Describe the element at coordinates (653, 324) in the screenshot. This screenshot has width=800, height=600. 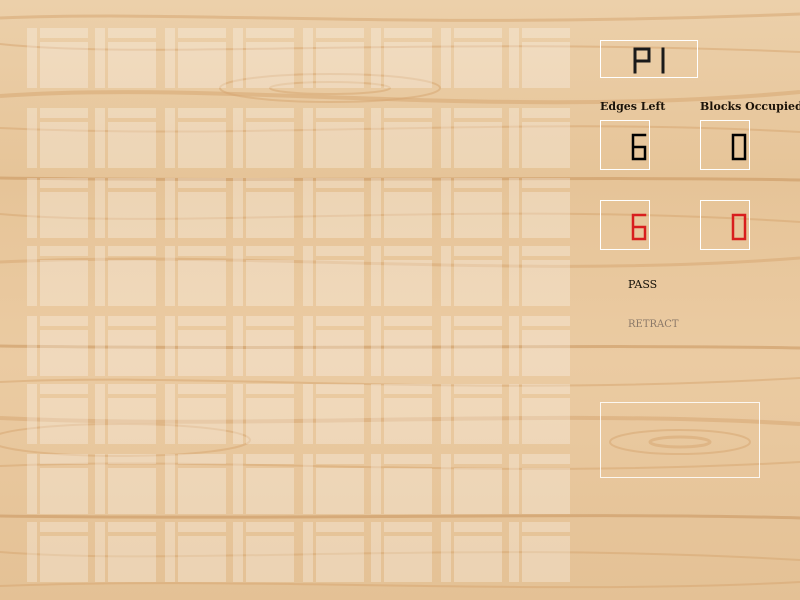
I see `retract-button: RETRACT` at that location.